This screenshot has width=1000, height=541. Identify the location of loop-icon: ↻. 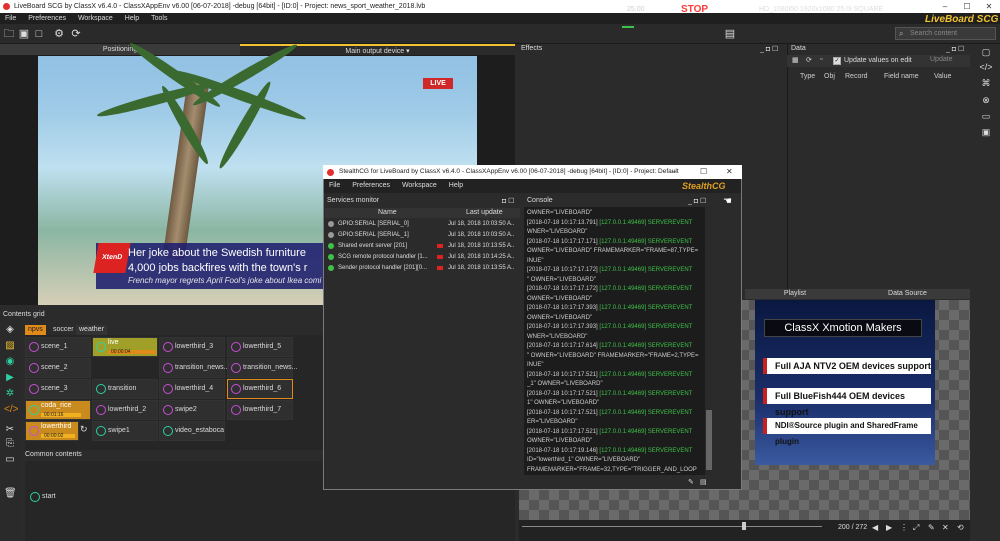
(84, 429).